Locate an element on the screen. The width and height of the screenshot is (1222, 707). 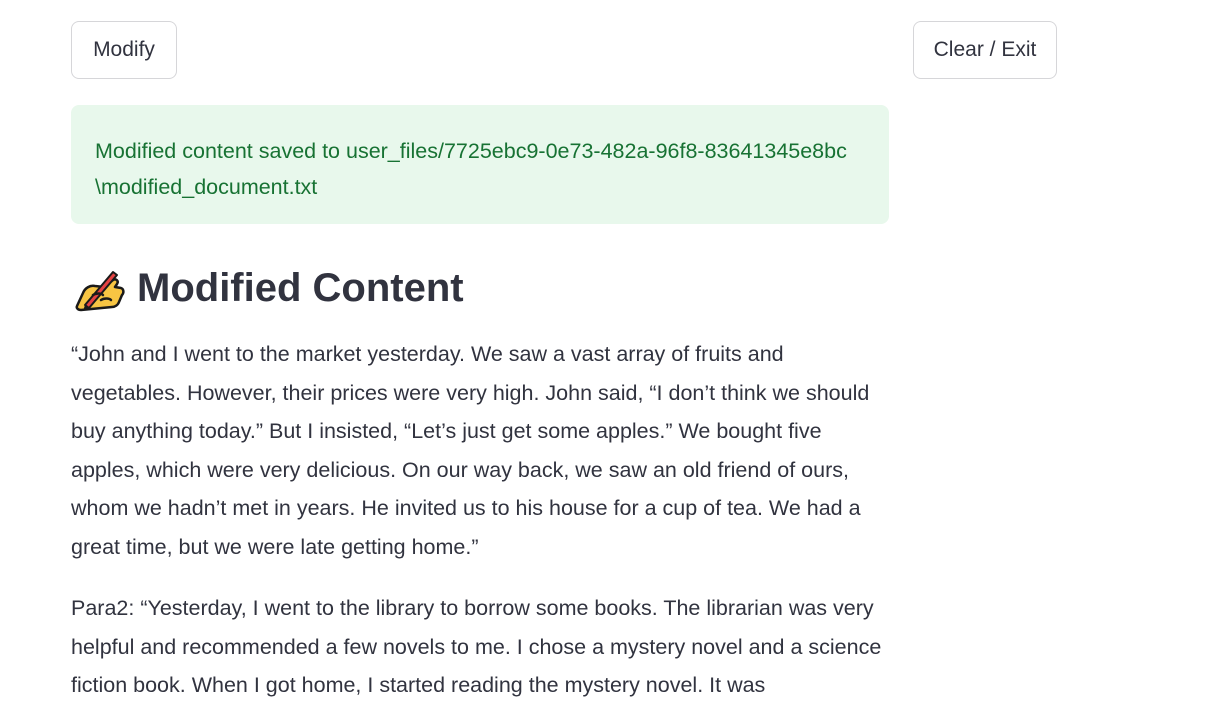
writing-hand-icon is located at coordinates (99, 288).